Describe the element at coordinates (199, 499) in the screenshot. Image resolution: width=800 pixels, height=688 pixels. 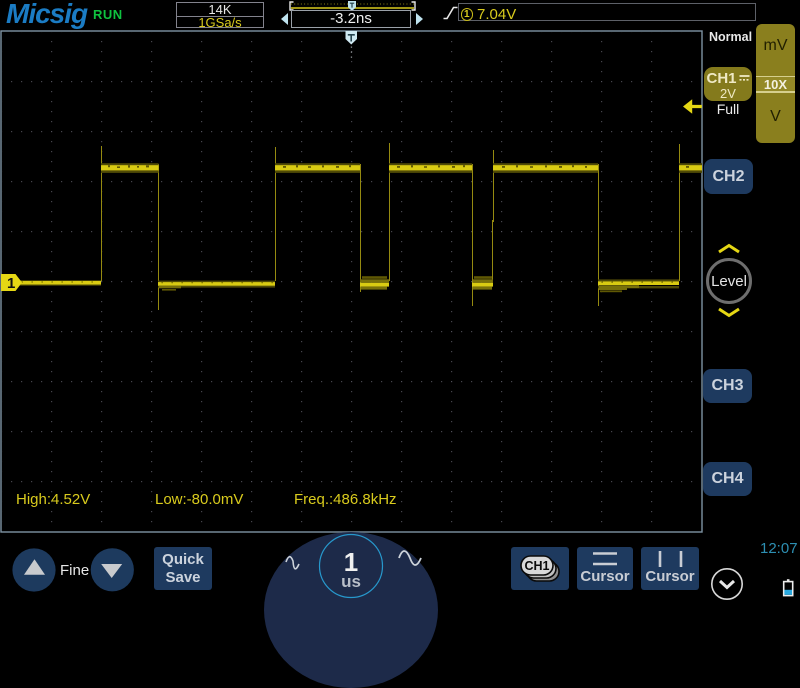
I see `svg-text: Low:-80.0mV` at that location.